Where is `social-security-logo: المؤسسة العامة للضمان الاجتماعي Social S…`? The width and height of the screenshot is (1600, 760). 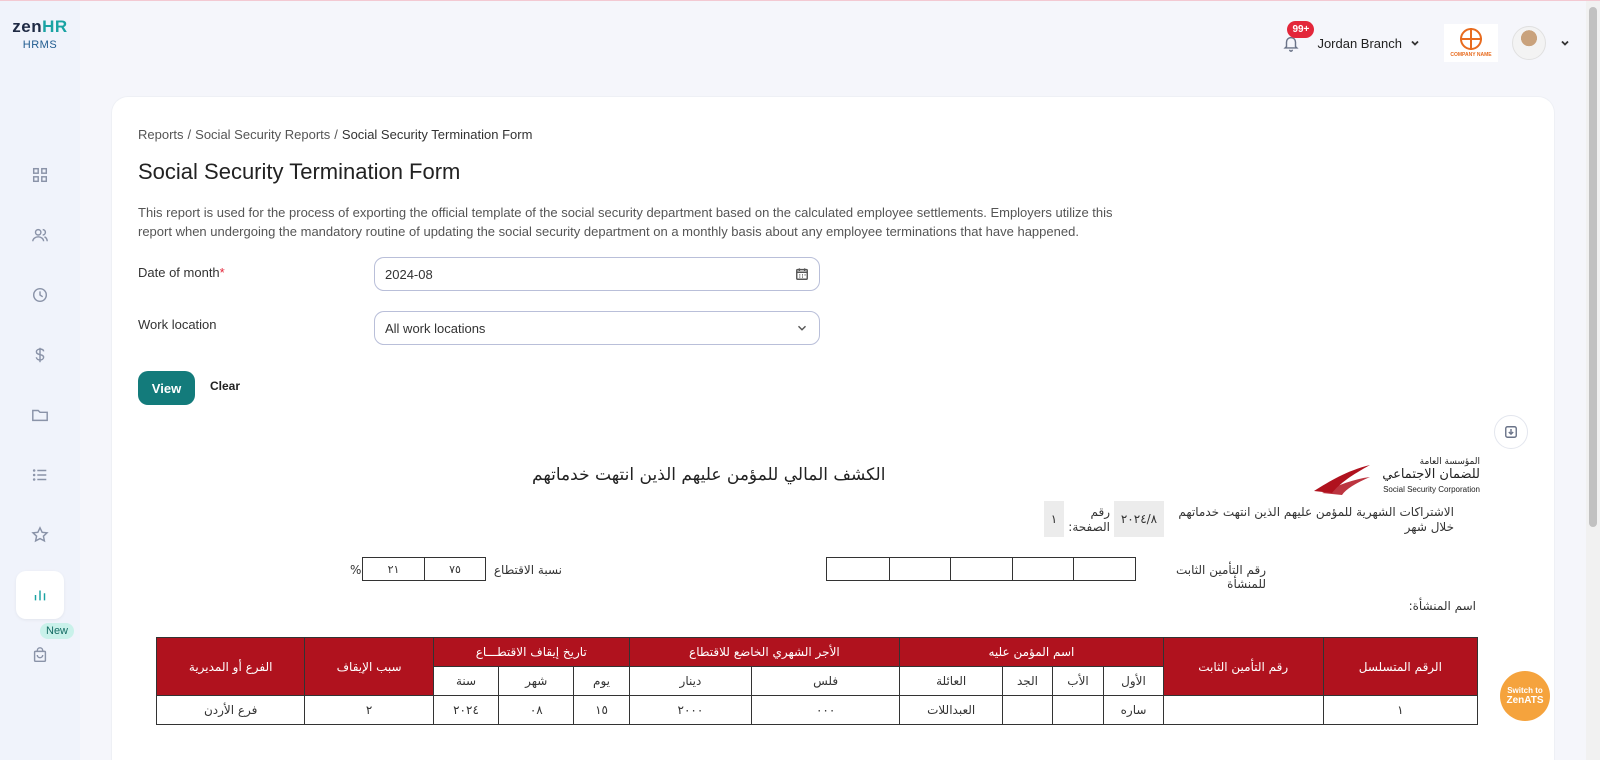 social-security-logo: المؤسسة العامة للضمان الاجتماعي Social S… is located at coordinates (1396, 478).